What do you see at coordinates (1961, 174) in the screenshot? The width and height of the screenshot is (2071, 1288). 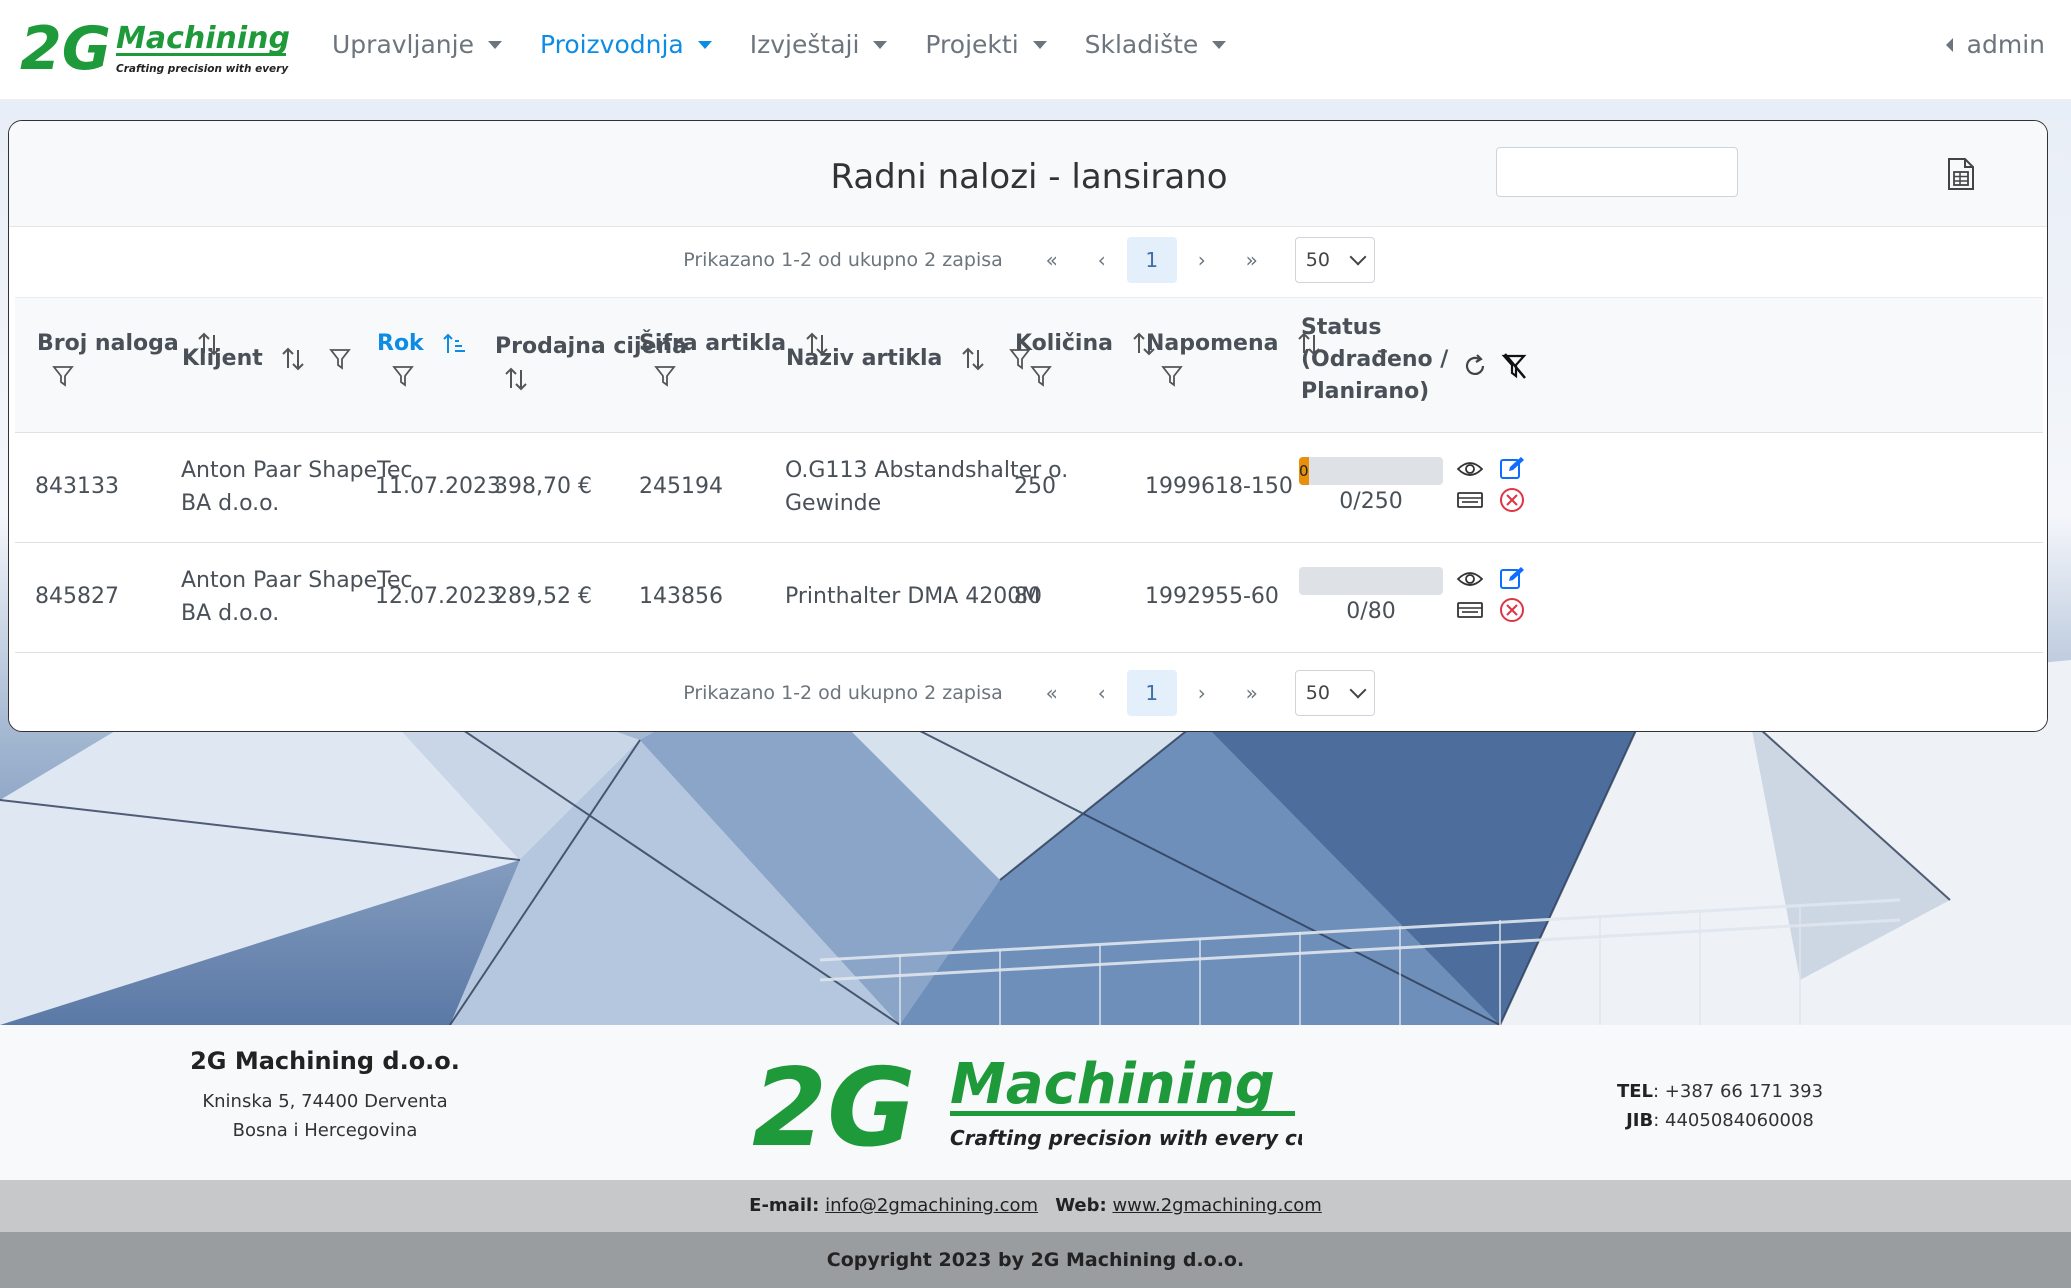 I see `spreadsheet-icon` at bounding box center [1961, 174].